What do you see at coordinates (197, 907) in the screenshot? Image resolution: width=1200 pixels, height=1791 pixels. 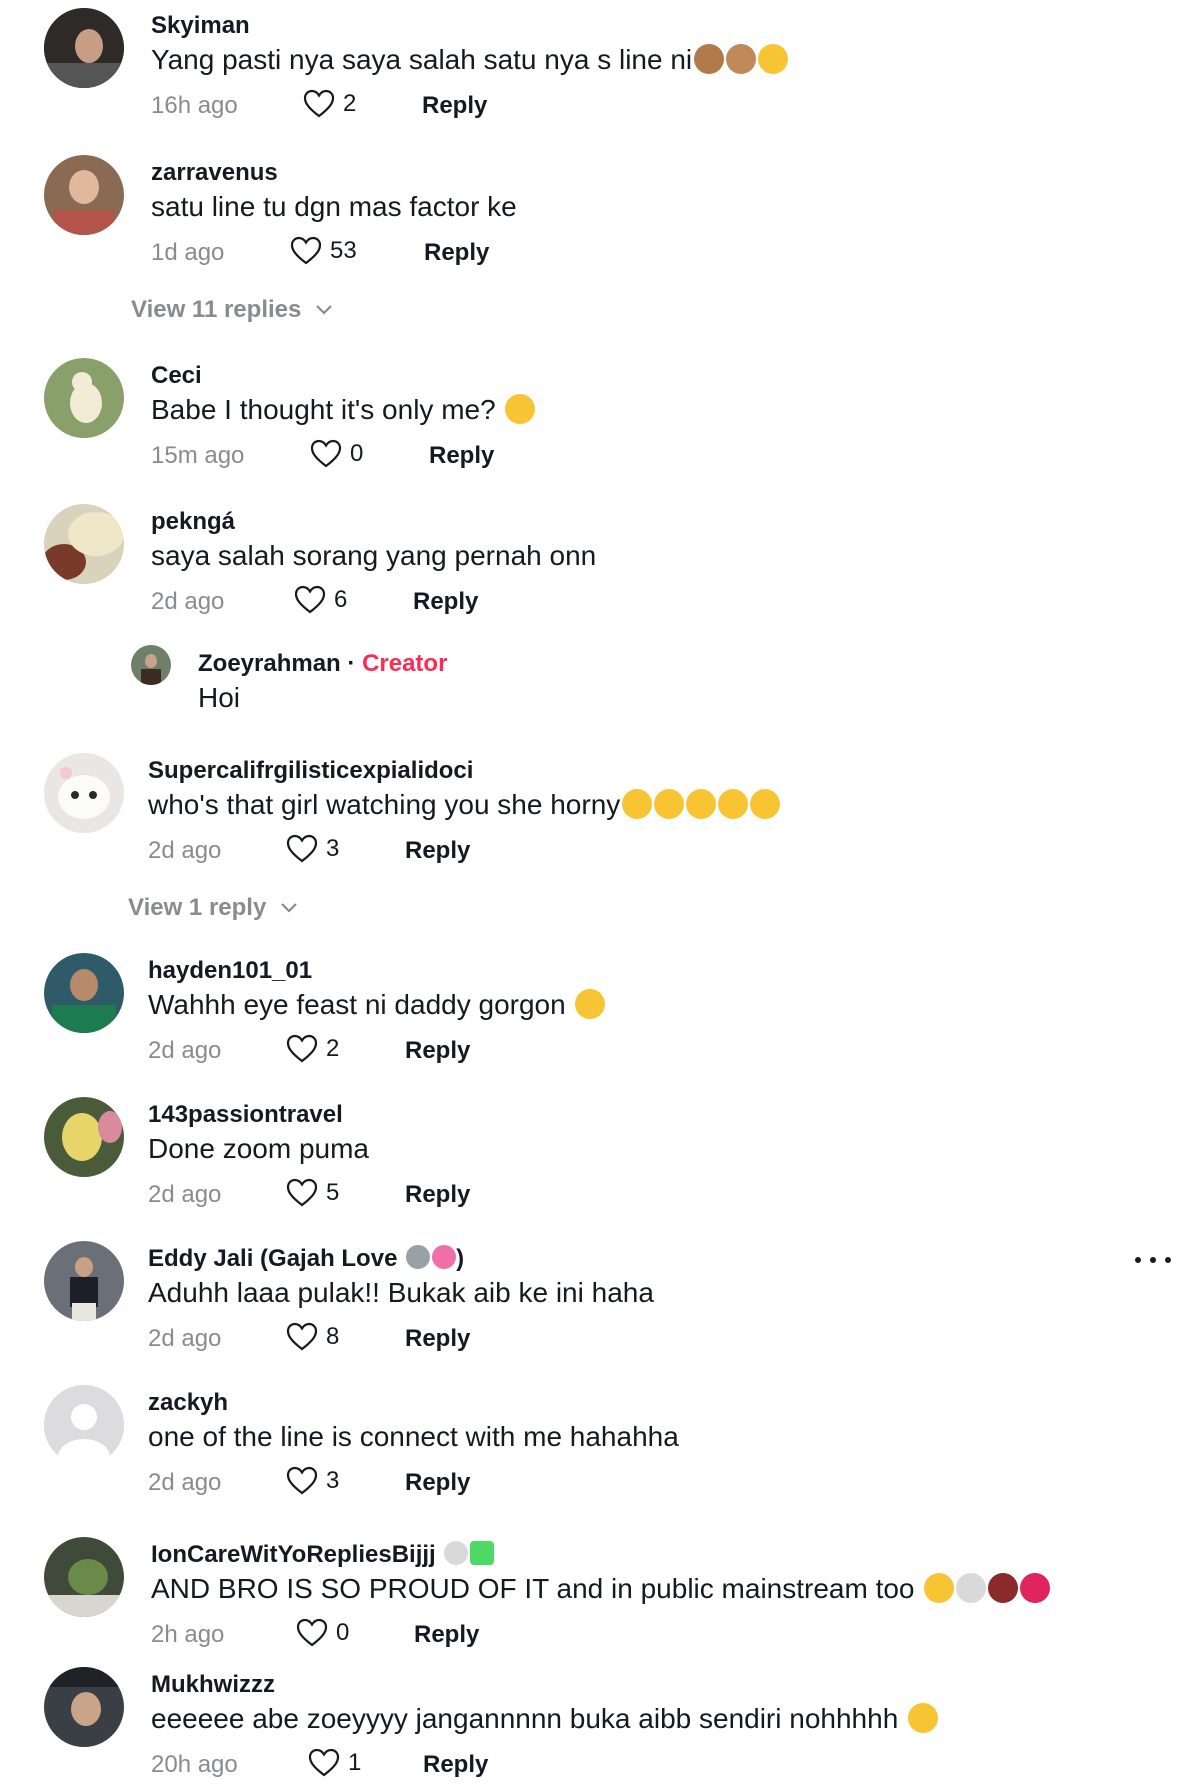 I see `view-replies-label: View 1 reply` at bounding box center [197, 907].